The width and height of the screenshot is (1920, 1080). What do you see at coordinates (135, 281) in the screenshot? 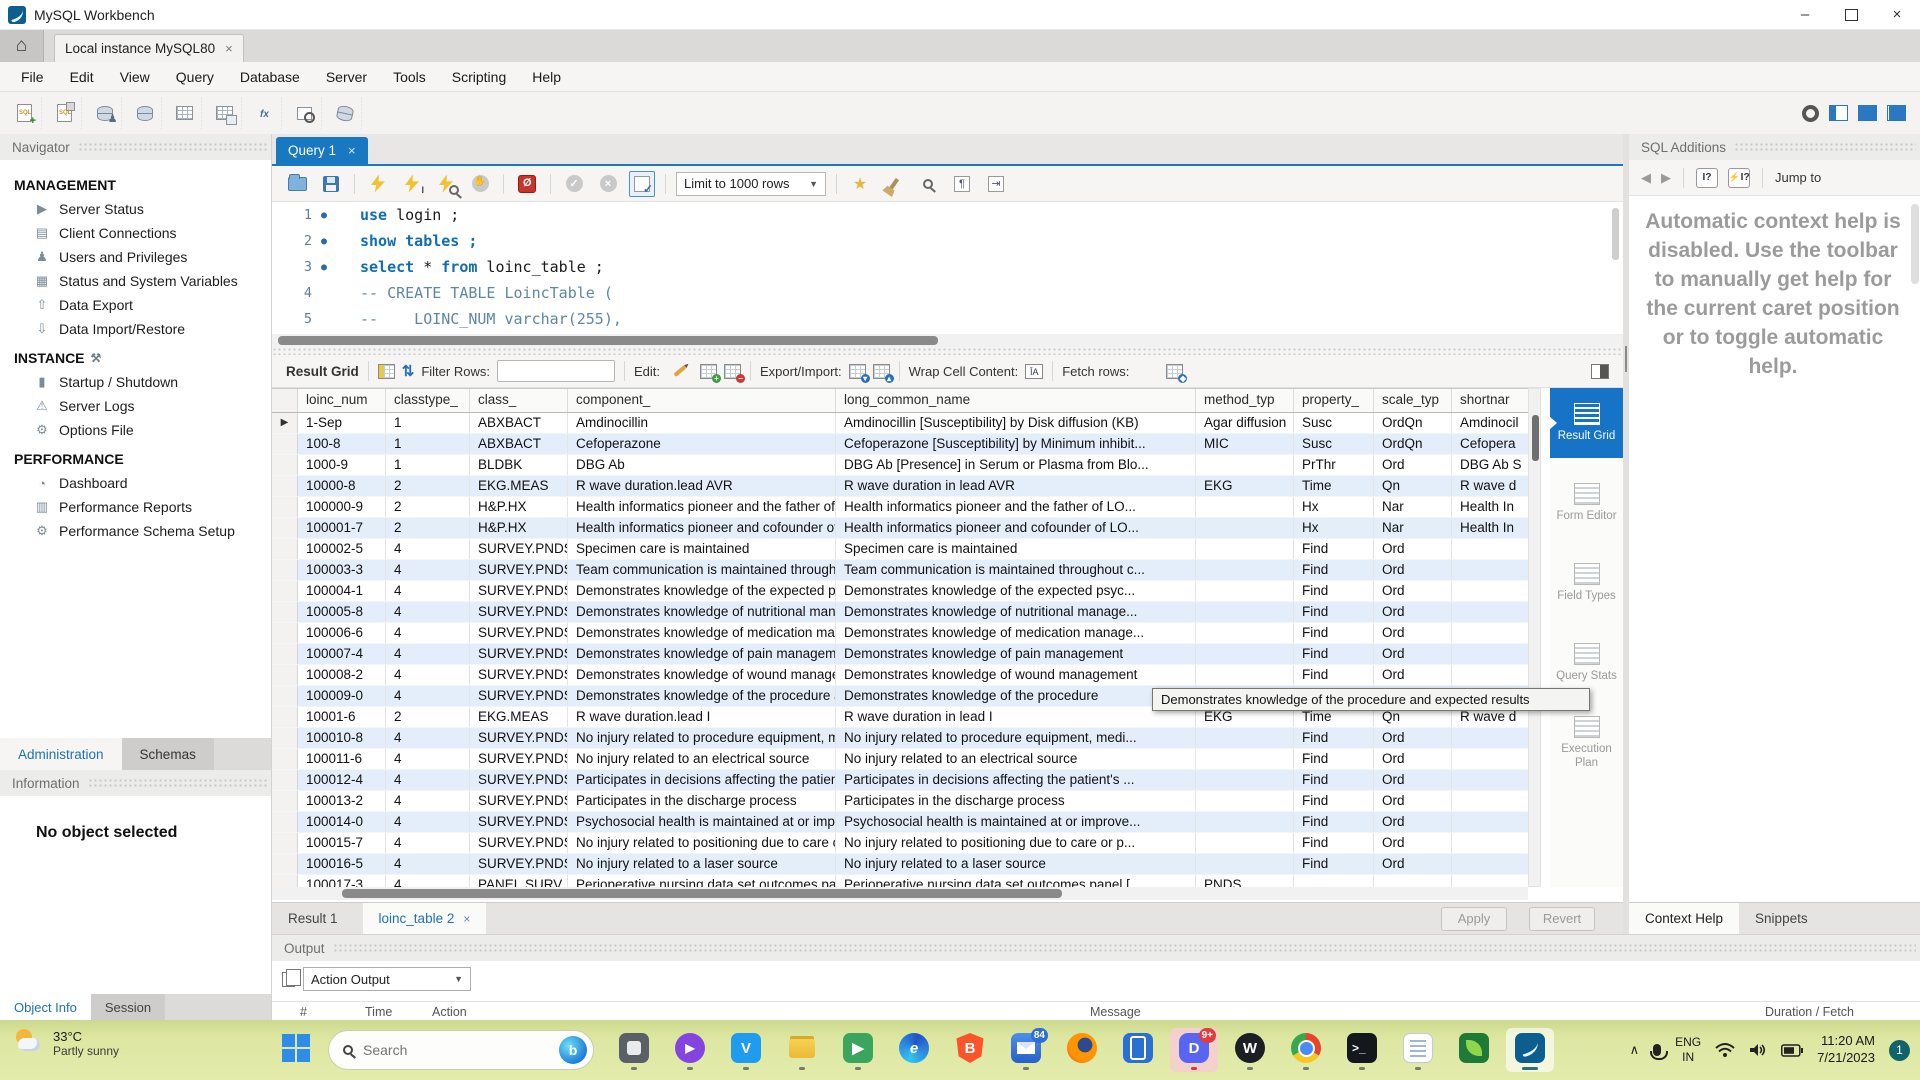
I see `navigator-item: Status and System Variables` at bounding box center [135, 281].